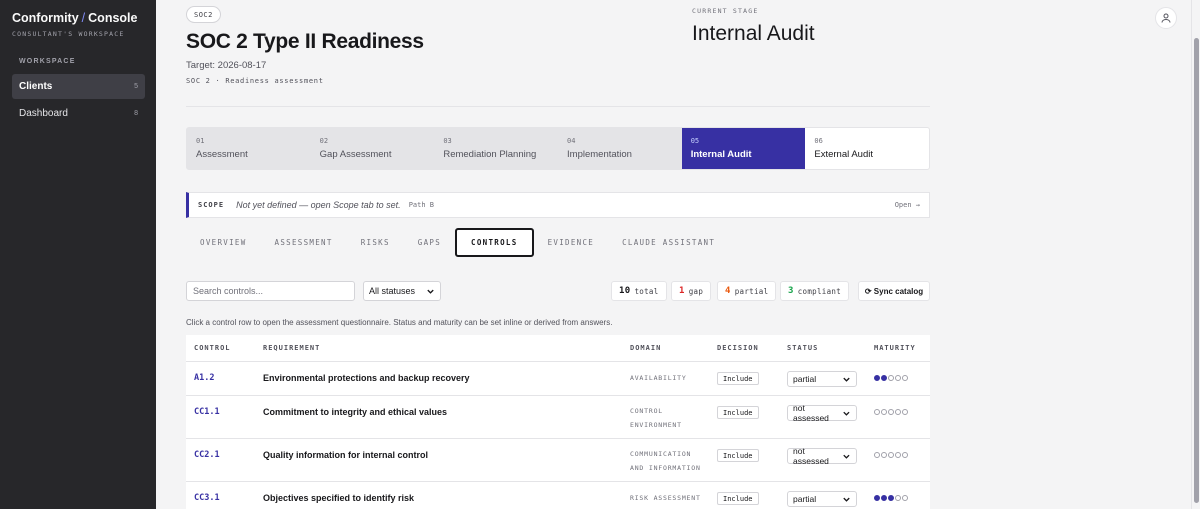 The width and height of the screenshot is (1200, 509). What do you see at coordinates (558, 106) in the screenshot?
I see `header-divider` at bounding box center [558, 106].